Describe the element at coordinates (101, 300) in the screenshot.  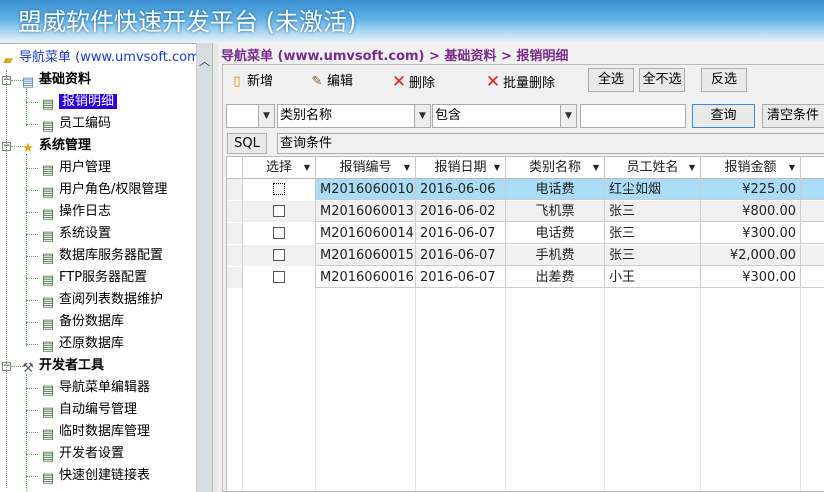
I see `tree-item: ▤ 查阅列表数据维护` at that location.